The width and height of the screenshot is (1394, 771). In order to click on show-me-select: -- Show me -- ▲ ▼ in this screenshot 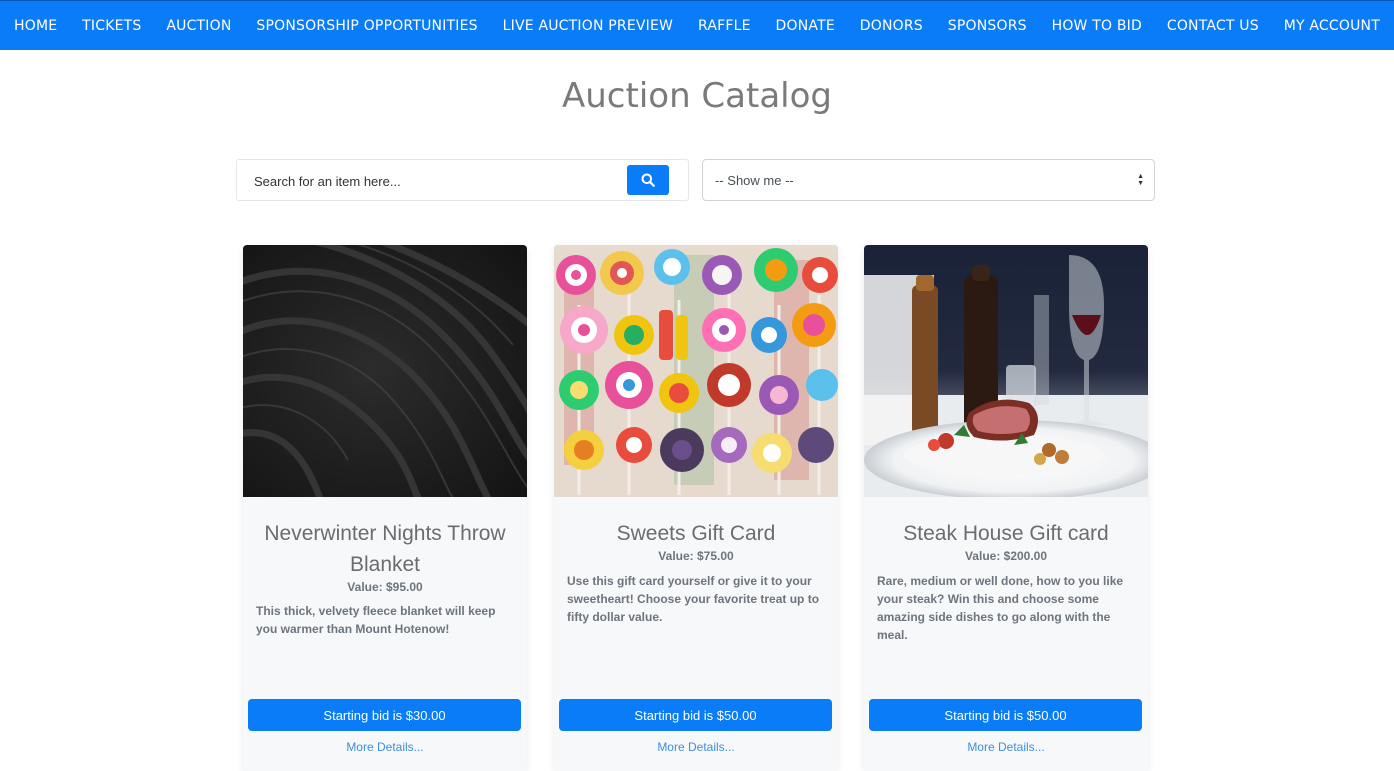, I will do `click(928, 180)`.